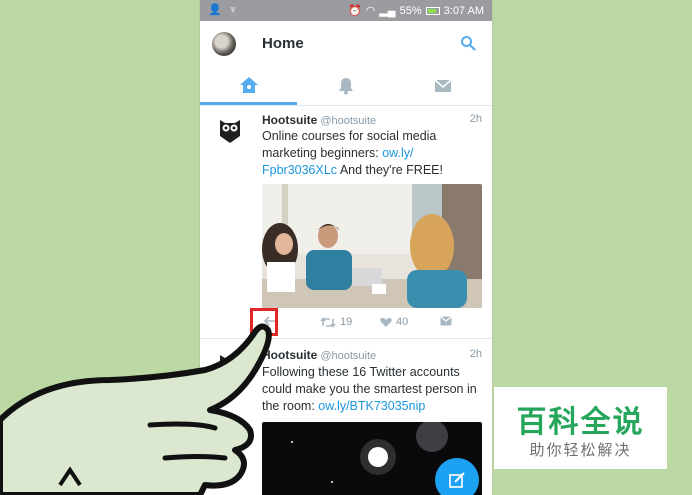 This screenshot has height=495, width=692. What do you see at coordinates (390, 170) in the screenshot?
I see `tweet-text-end: And they're FREE!` at bounding box center [390, 170].